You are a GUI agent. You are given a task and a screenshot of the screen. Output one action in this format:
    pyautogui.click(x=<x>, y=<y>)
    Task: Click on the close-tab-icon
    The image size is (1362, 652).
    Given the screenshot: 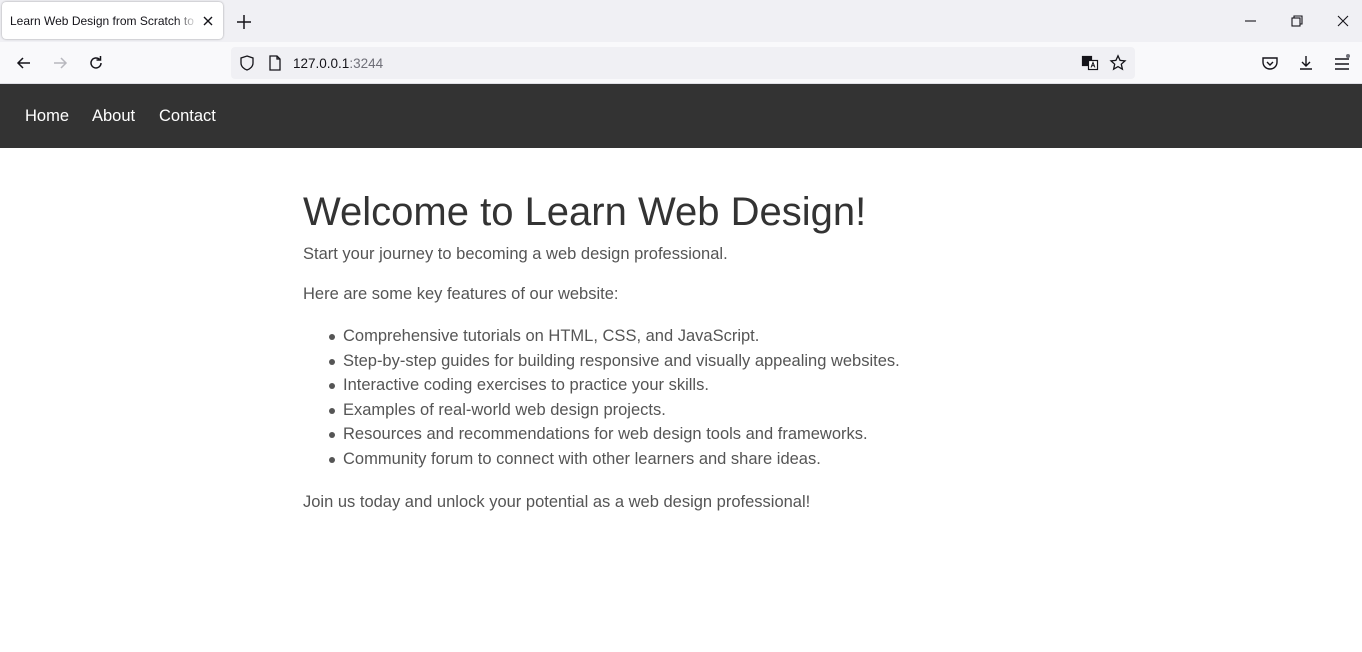 What is the action you would take?
    pyautogui.click(x=208, y=21)
    